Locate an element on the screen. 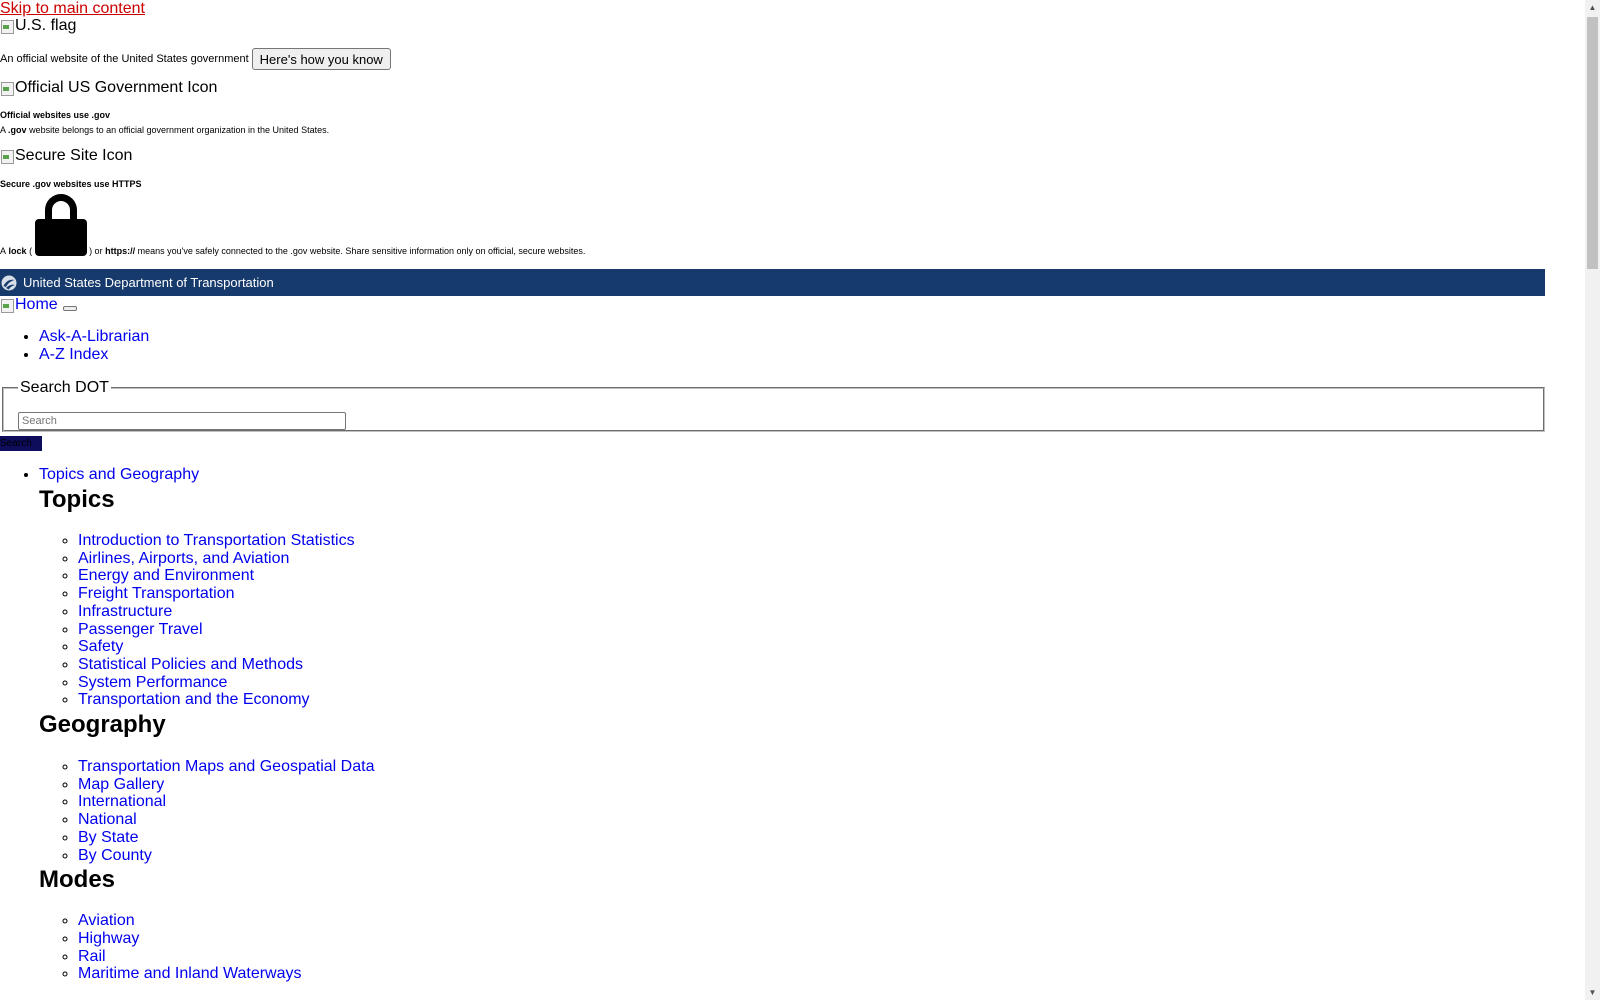 The height and width of the screenshot is (1000, 1600). topic-link: Safety is located at coordinates (100, 646).